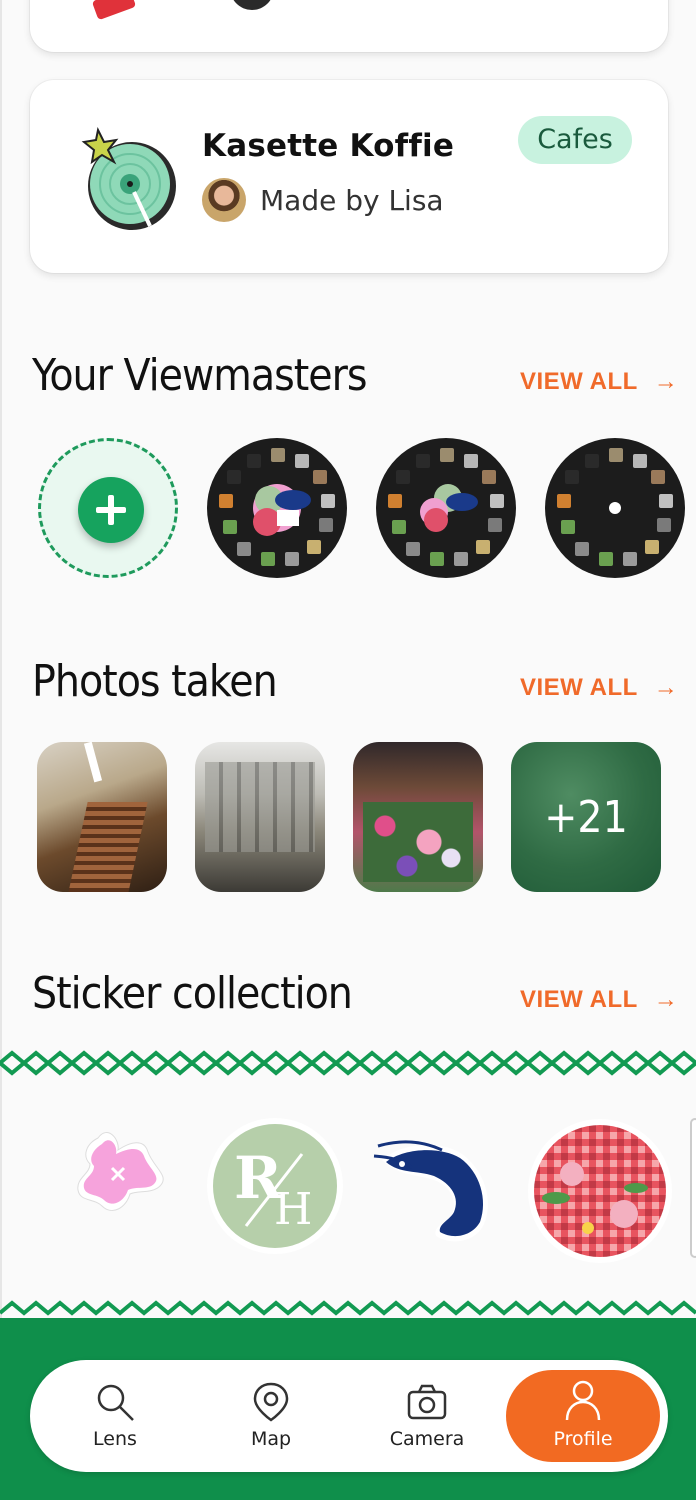 The width and height of the screenshot is (696, 1500). I want to click on view-all-viewmasters-link: VIEW ALL →, so click(599, 382).